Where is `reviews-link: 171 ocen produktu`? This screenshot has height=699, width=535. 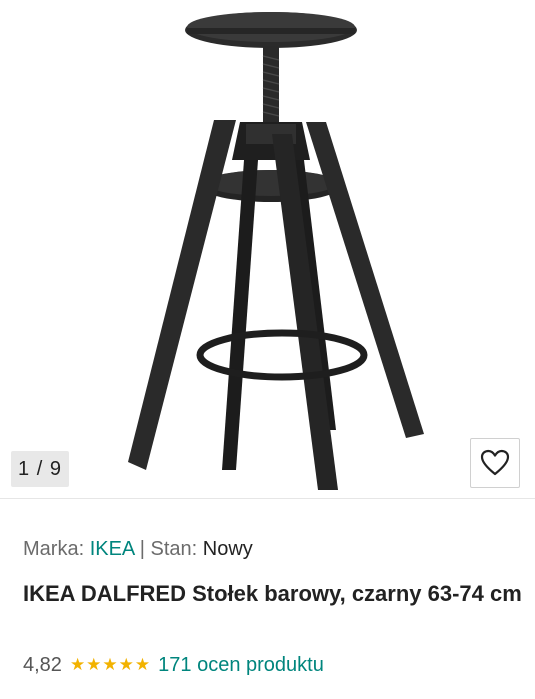 reviews-link: 171 ocen produktu is located at coordinates (241, 665).